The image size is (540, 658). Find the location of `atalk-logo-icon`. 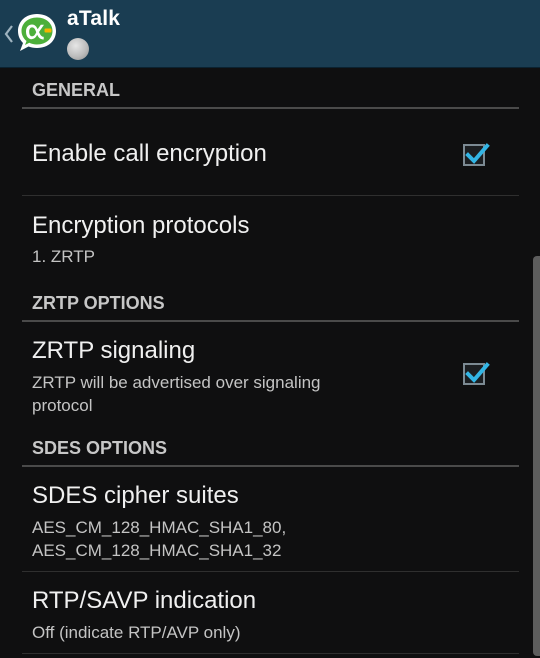

atalk-logo-icon is located at coordinates (37, 33).